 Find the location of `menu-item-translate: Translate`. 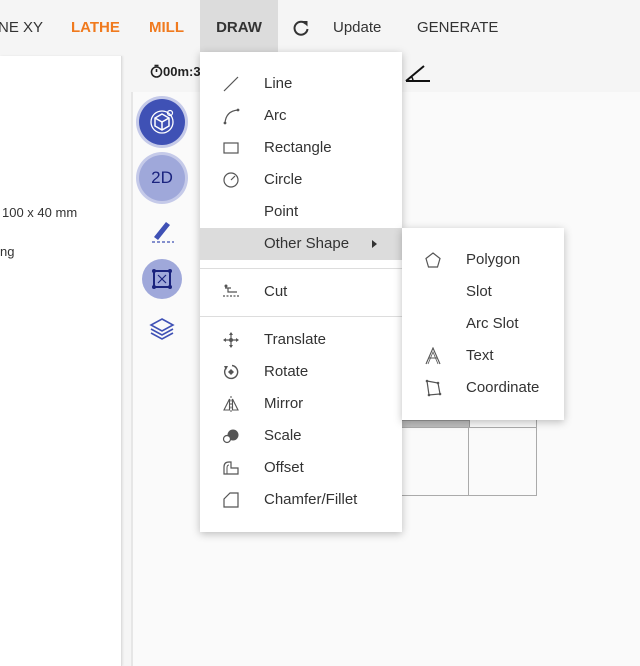

menu-item-translate: Translate is located at coordinates (301, 340).